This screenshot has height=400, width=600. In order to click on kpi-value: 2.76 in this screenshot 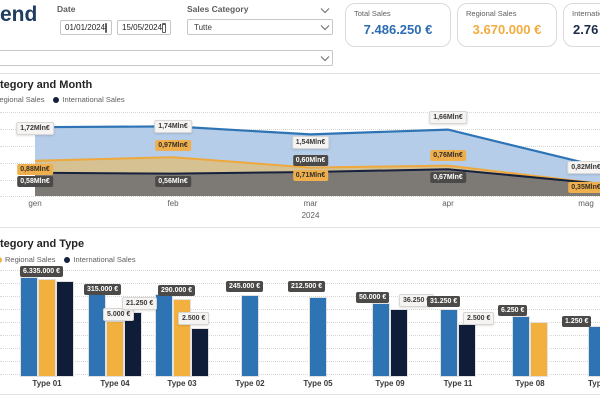, I will do `click(586, 29)`.